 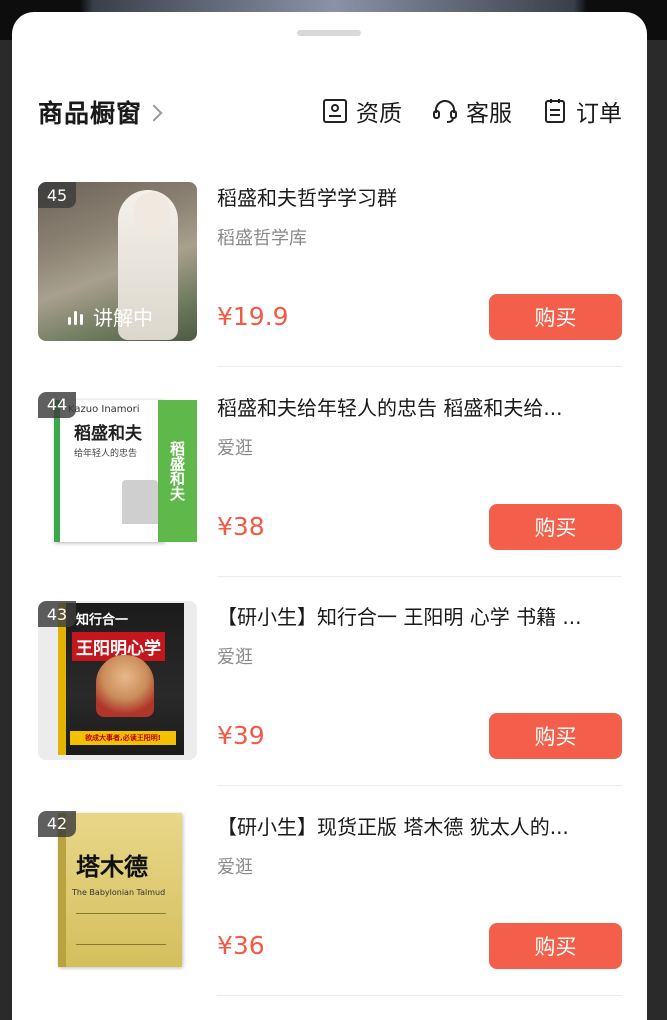 I want to click on product-thumbnail: 45 讲解中, so click(x=117, y=261).